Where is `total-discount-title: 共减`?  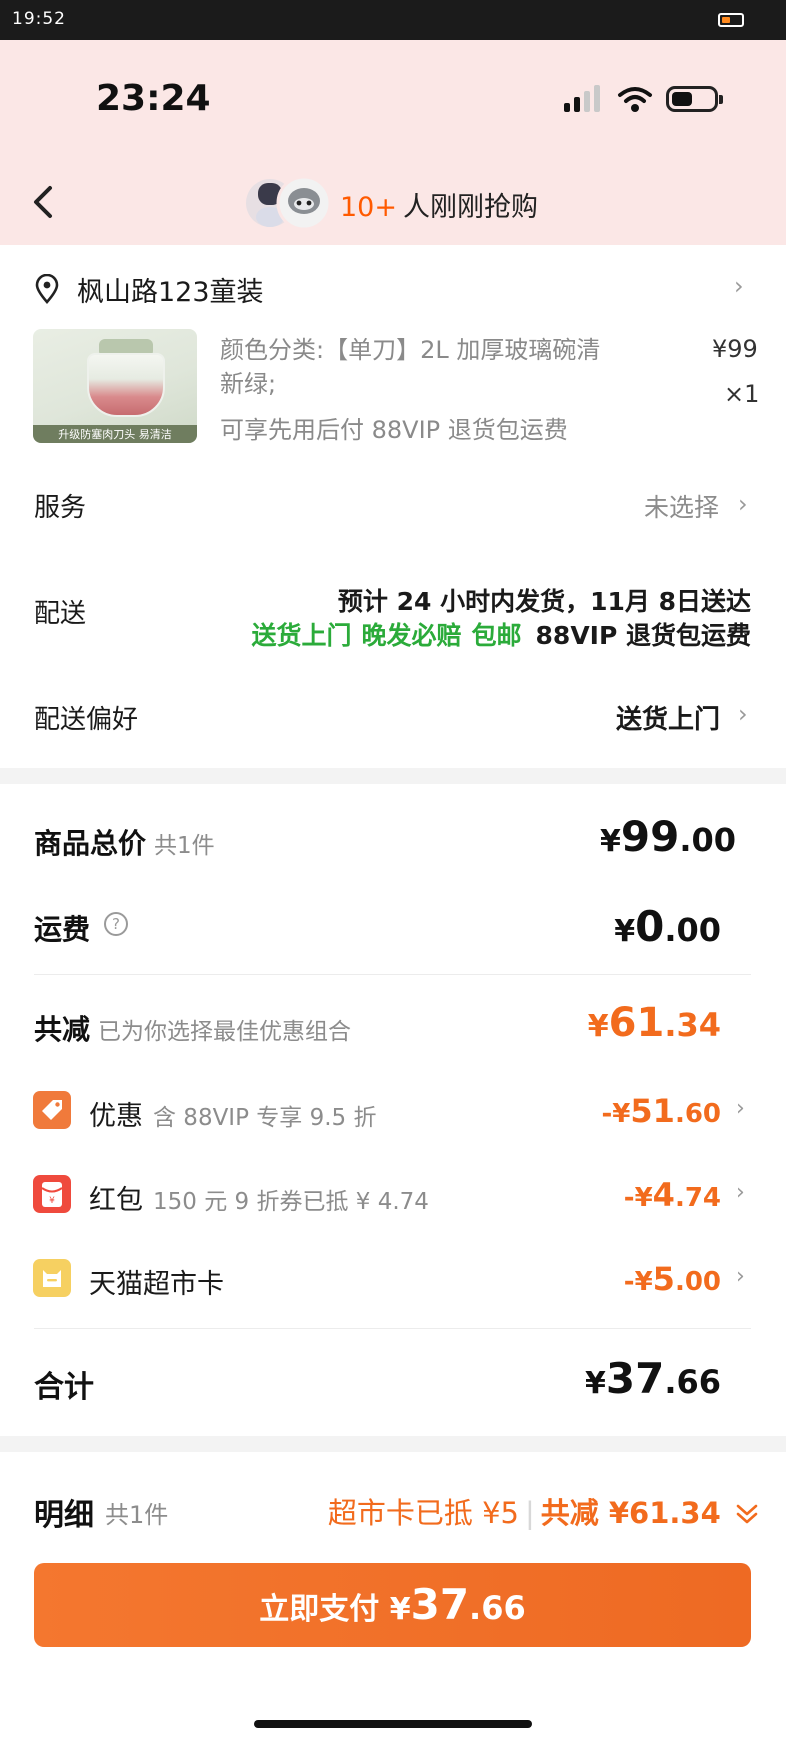 total-discount-title: 共减 is located at coordinates (62, 1029).